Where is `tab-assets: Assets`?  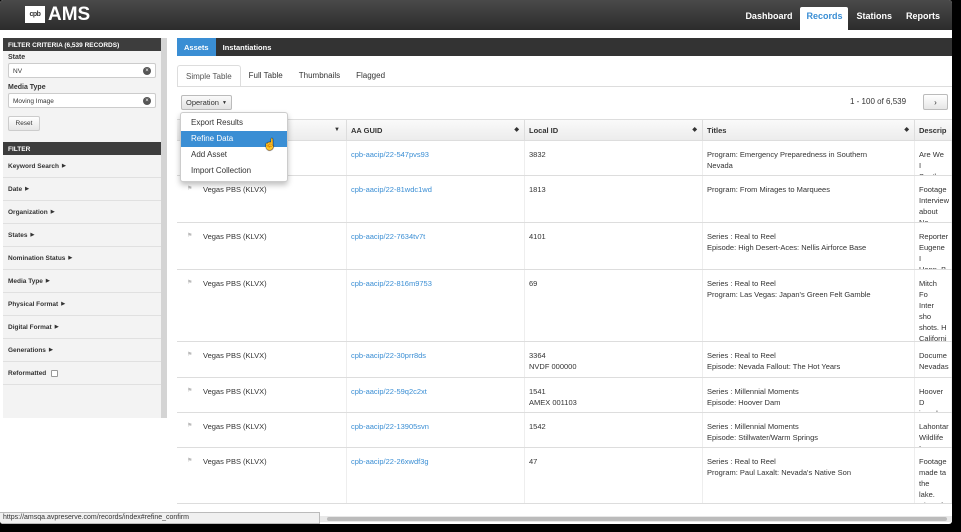 tab-assets: Assets is located at coordinates (196, 47).